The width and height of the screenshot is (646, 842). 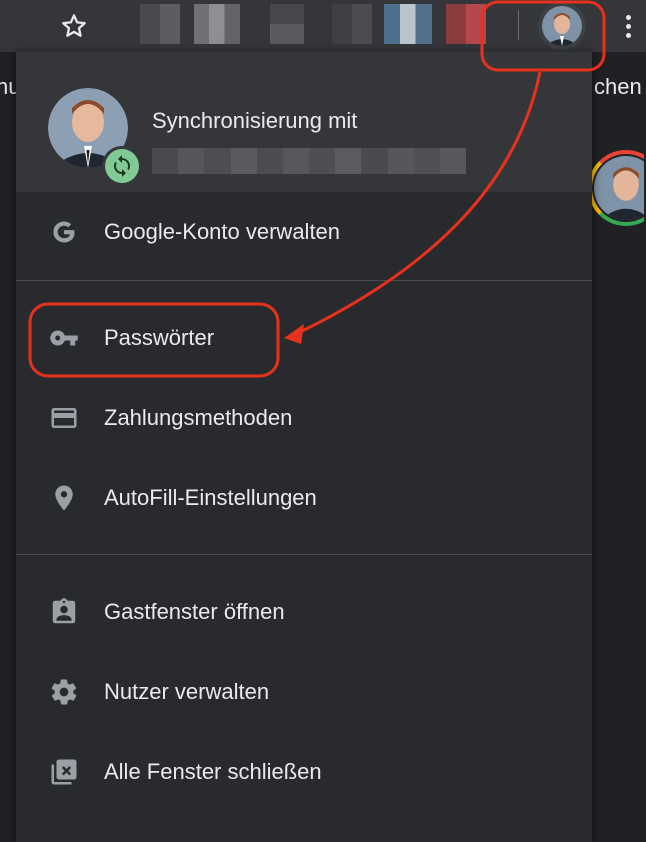 What do you see at coordinates (122, 166) in the screenshot?
I see `sync-icon` at bounding box center [122, 166].